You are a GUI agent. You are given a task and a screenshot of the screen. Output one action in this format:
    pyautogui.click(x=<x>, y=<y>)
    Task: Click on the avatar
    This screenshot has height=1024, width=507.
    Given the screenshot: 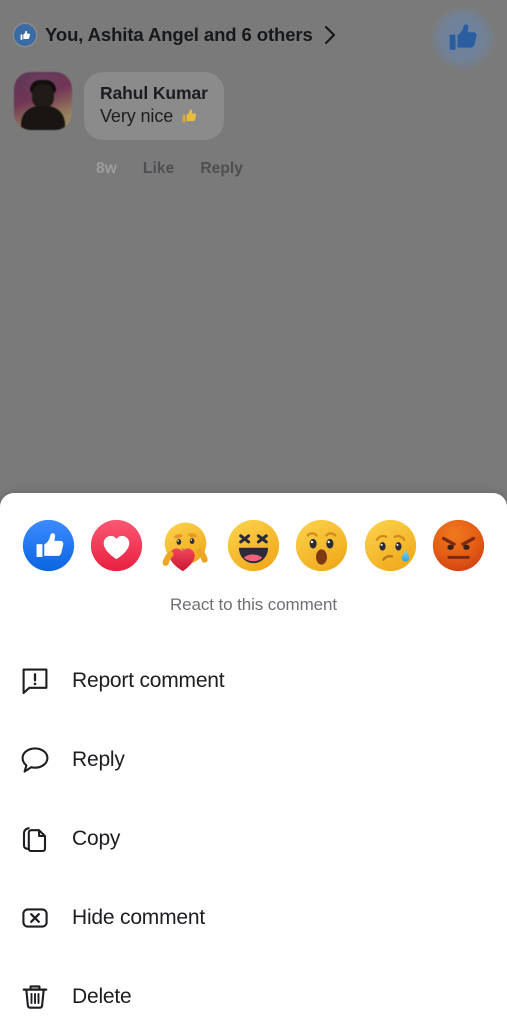 What is the action you would take?
    pyautogui.click(x=43, y=101)
    